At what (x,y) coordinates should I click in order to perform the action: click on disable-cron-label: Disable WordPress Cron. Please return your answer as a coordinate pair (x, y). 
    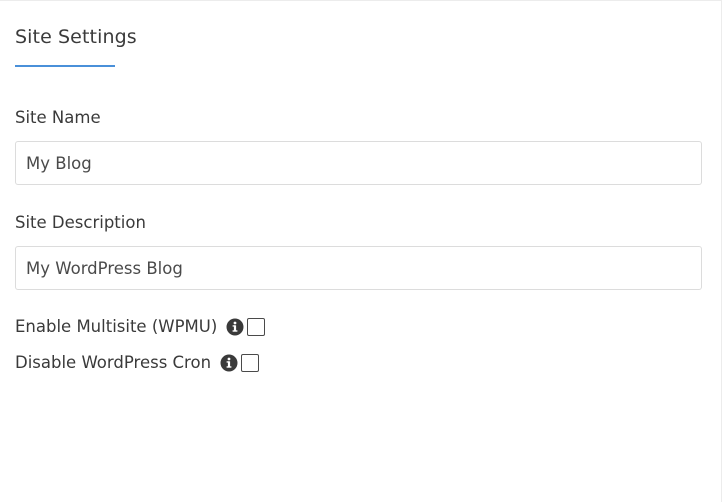
    Looking at the image, I should click on (113, 362).